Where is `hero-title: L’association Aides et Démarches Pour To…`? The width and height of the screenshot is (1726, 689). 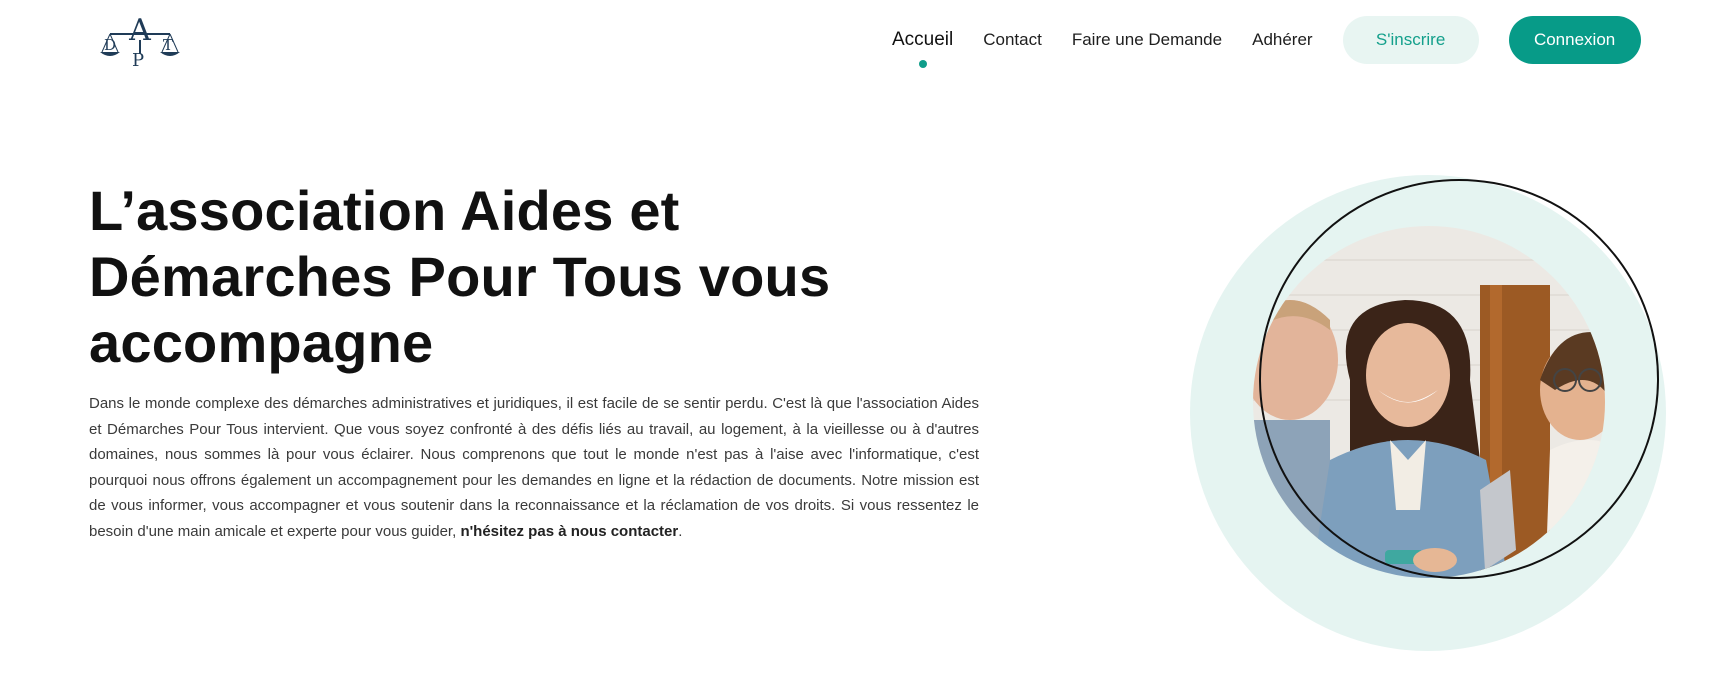 hero-title: L’association Aides et Démarches Pour To… is located at coordinates (460, 276).